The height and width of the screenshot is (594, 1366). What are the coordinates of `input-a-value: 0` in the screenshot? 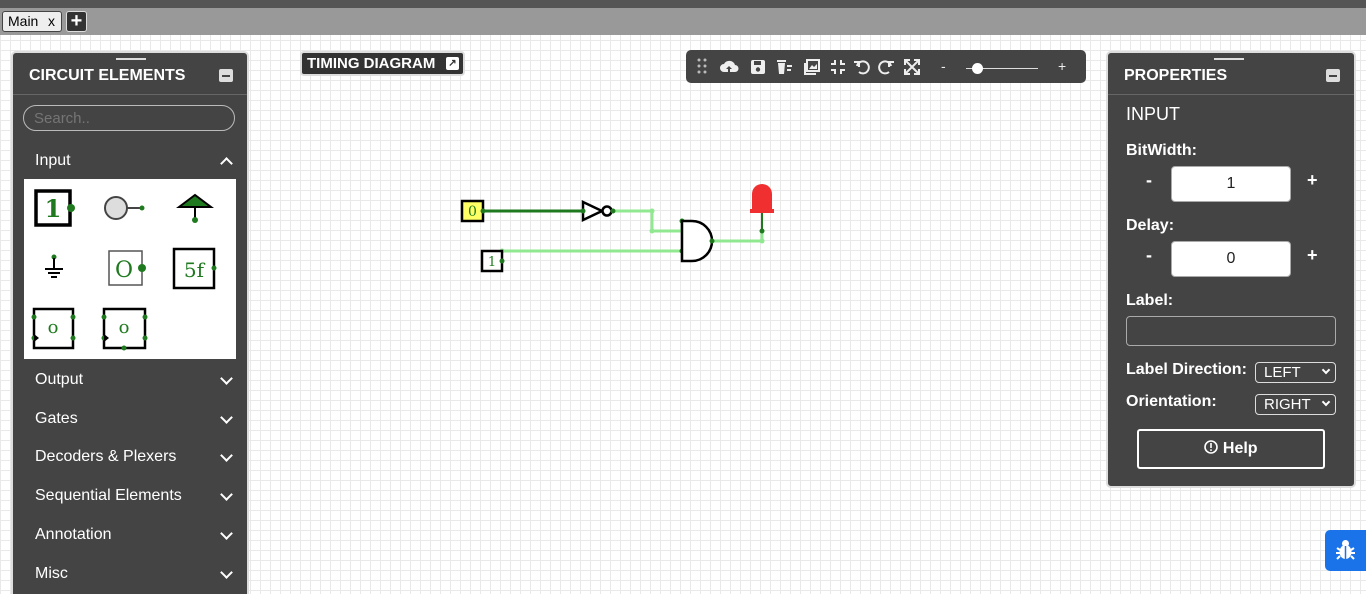 It's located at (472, 212).